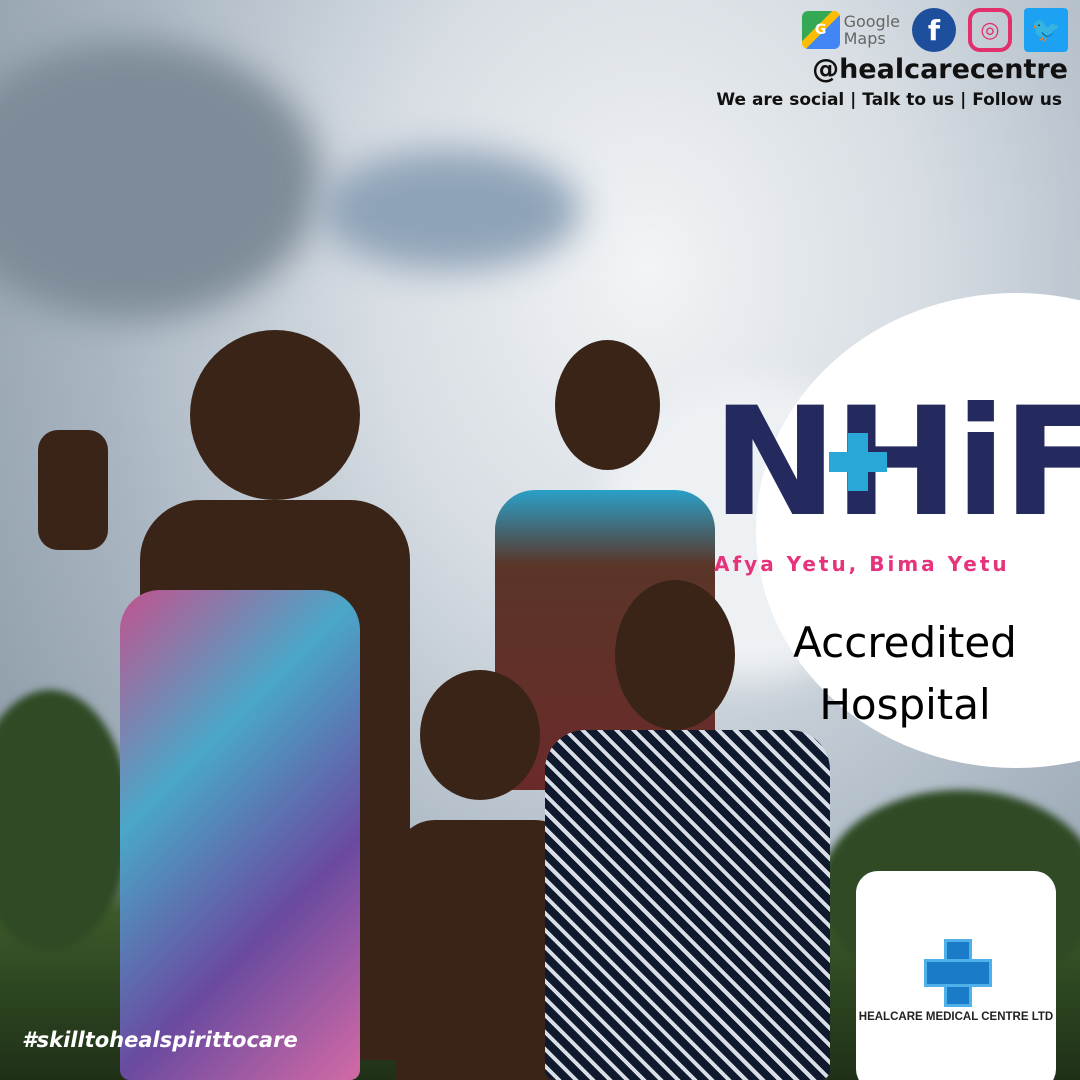 Image resolution: width=1080 pixels, height=1080 pixels. I want to click on instagram-icon: ◎, so click(990, 30).